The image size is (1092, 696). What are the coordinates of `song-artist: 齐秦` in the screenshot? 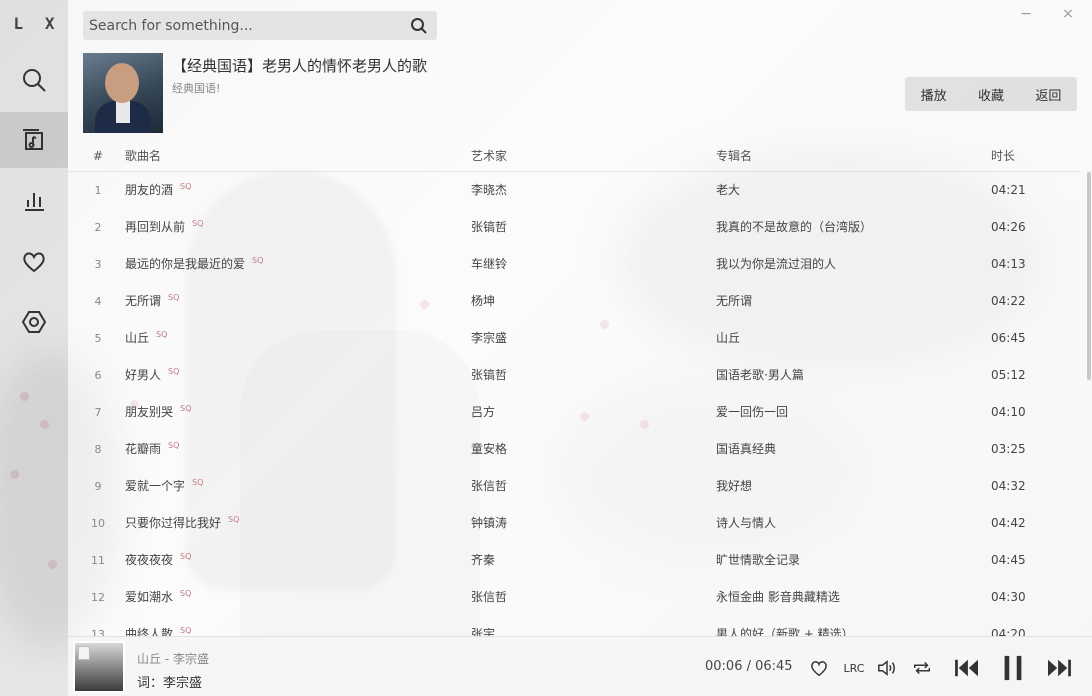 It's located at (483, 560).